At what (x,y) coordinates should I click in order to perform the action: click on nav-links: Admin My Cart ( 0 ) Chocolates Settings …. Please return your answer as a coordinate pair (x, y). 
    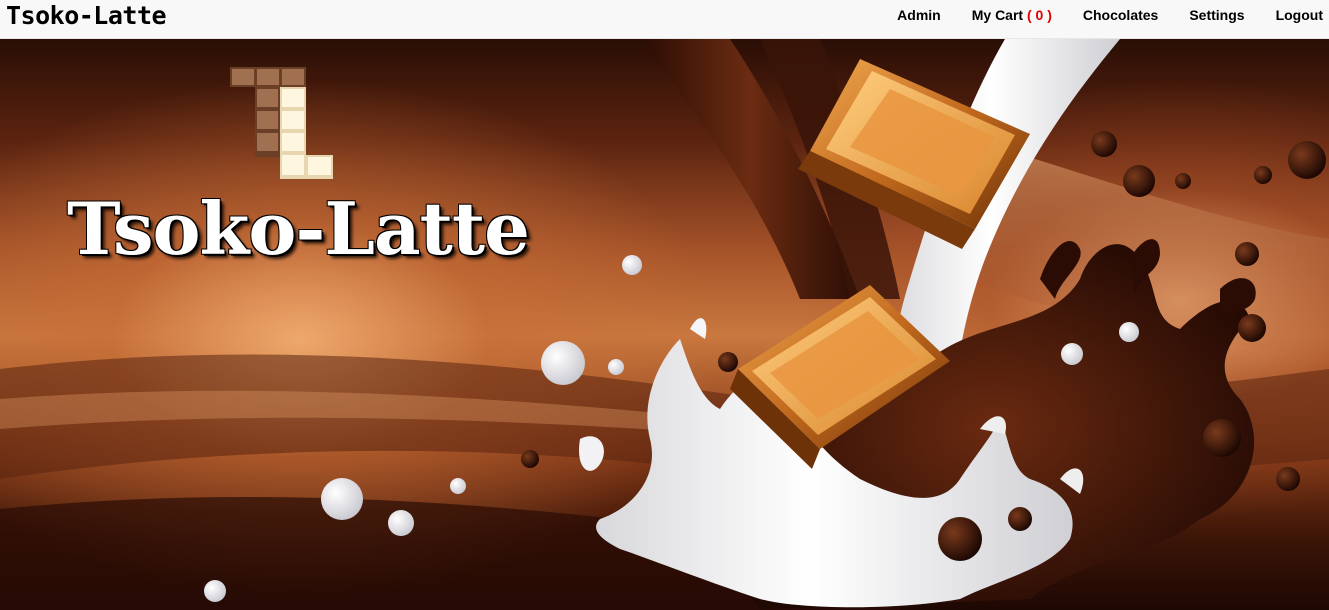
    Looking at the image, I should click on (1105, 15).